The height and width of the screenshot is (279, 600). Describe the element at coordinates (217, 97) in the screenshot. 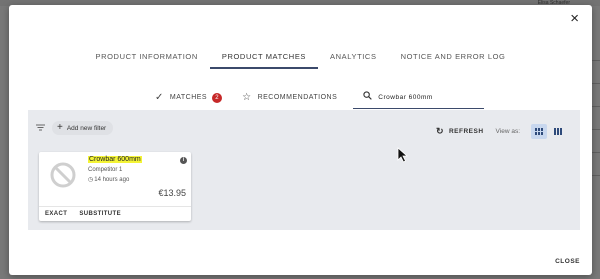

I see `matches-count-badge: 2` at that location.